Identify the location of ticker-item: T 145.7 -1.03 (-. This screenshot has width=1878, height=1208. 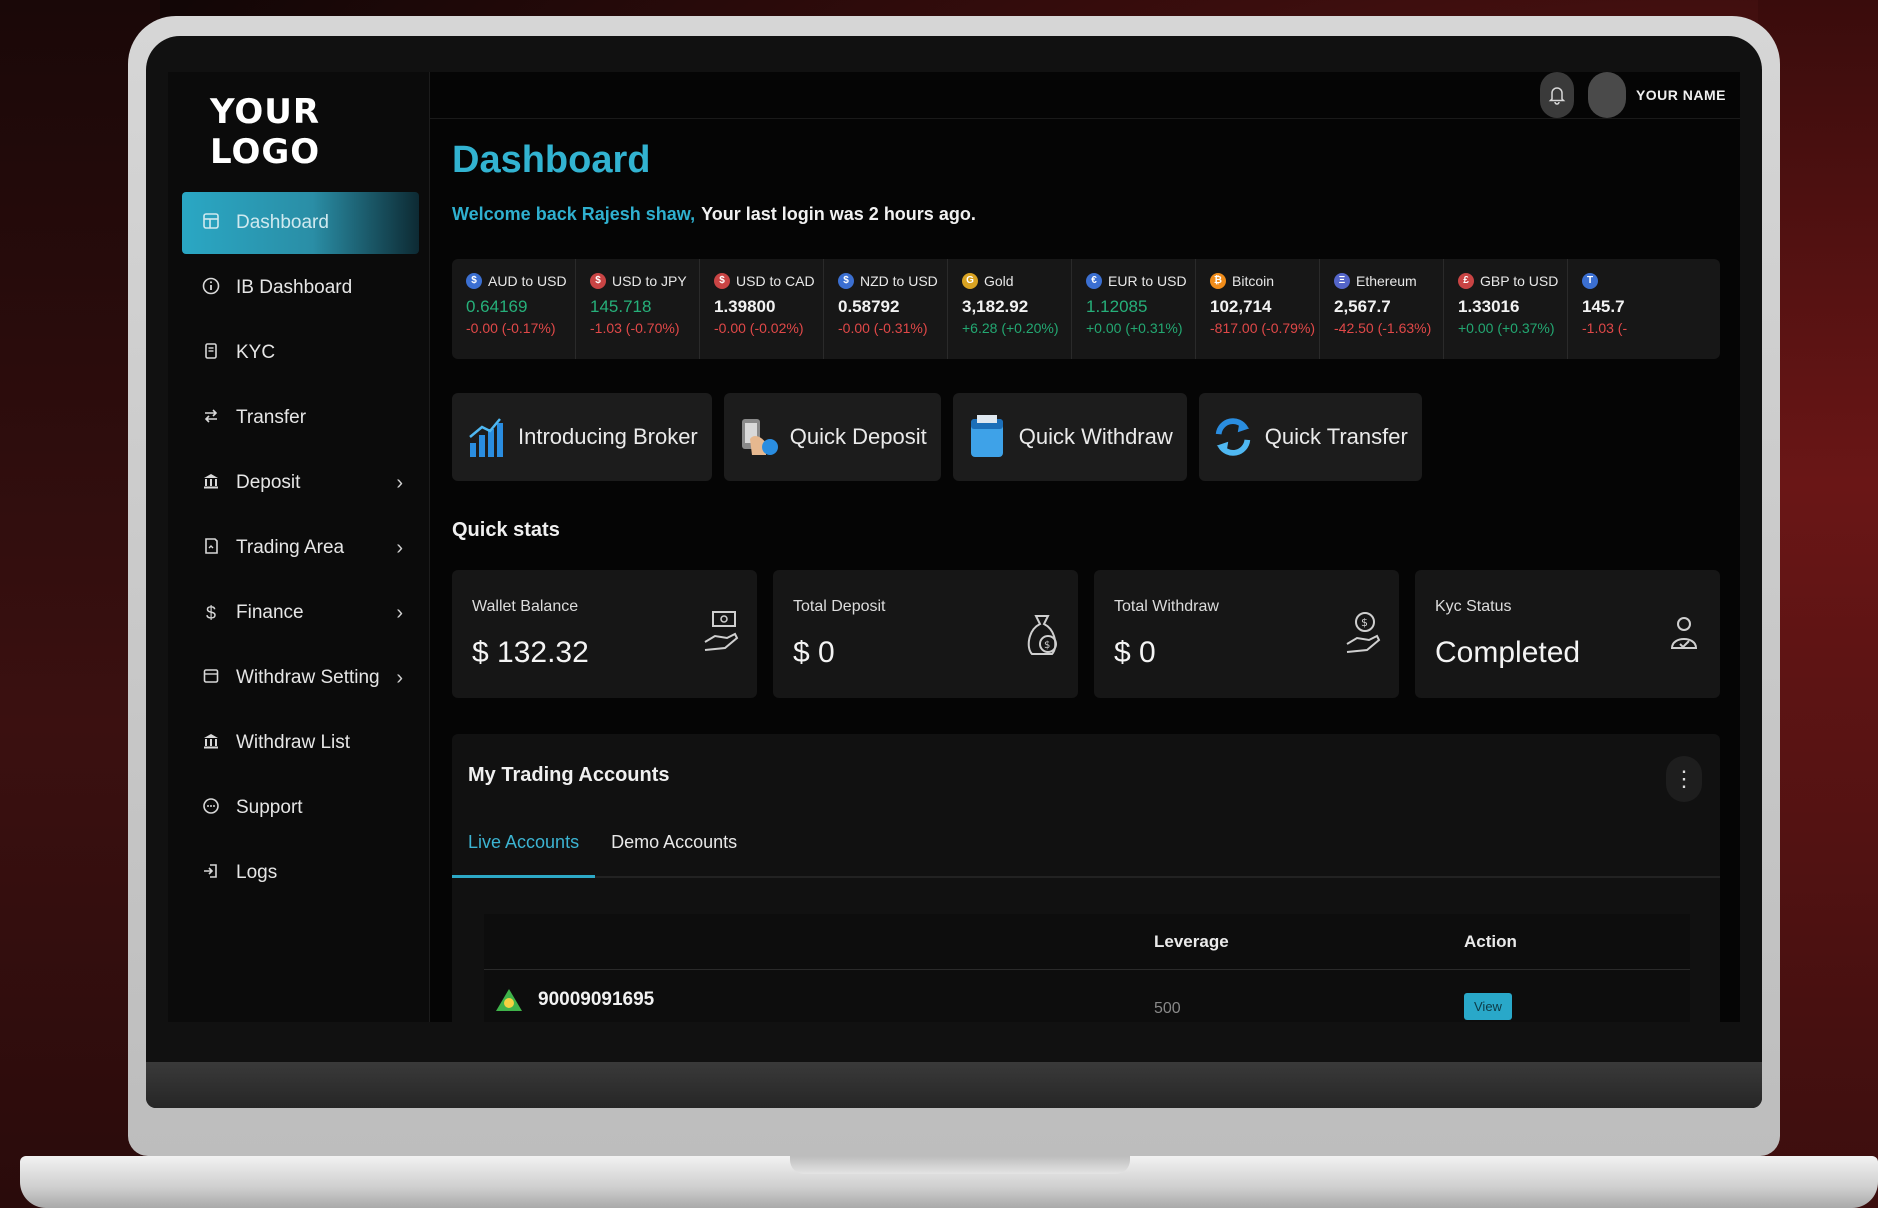
(1630, 309).